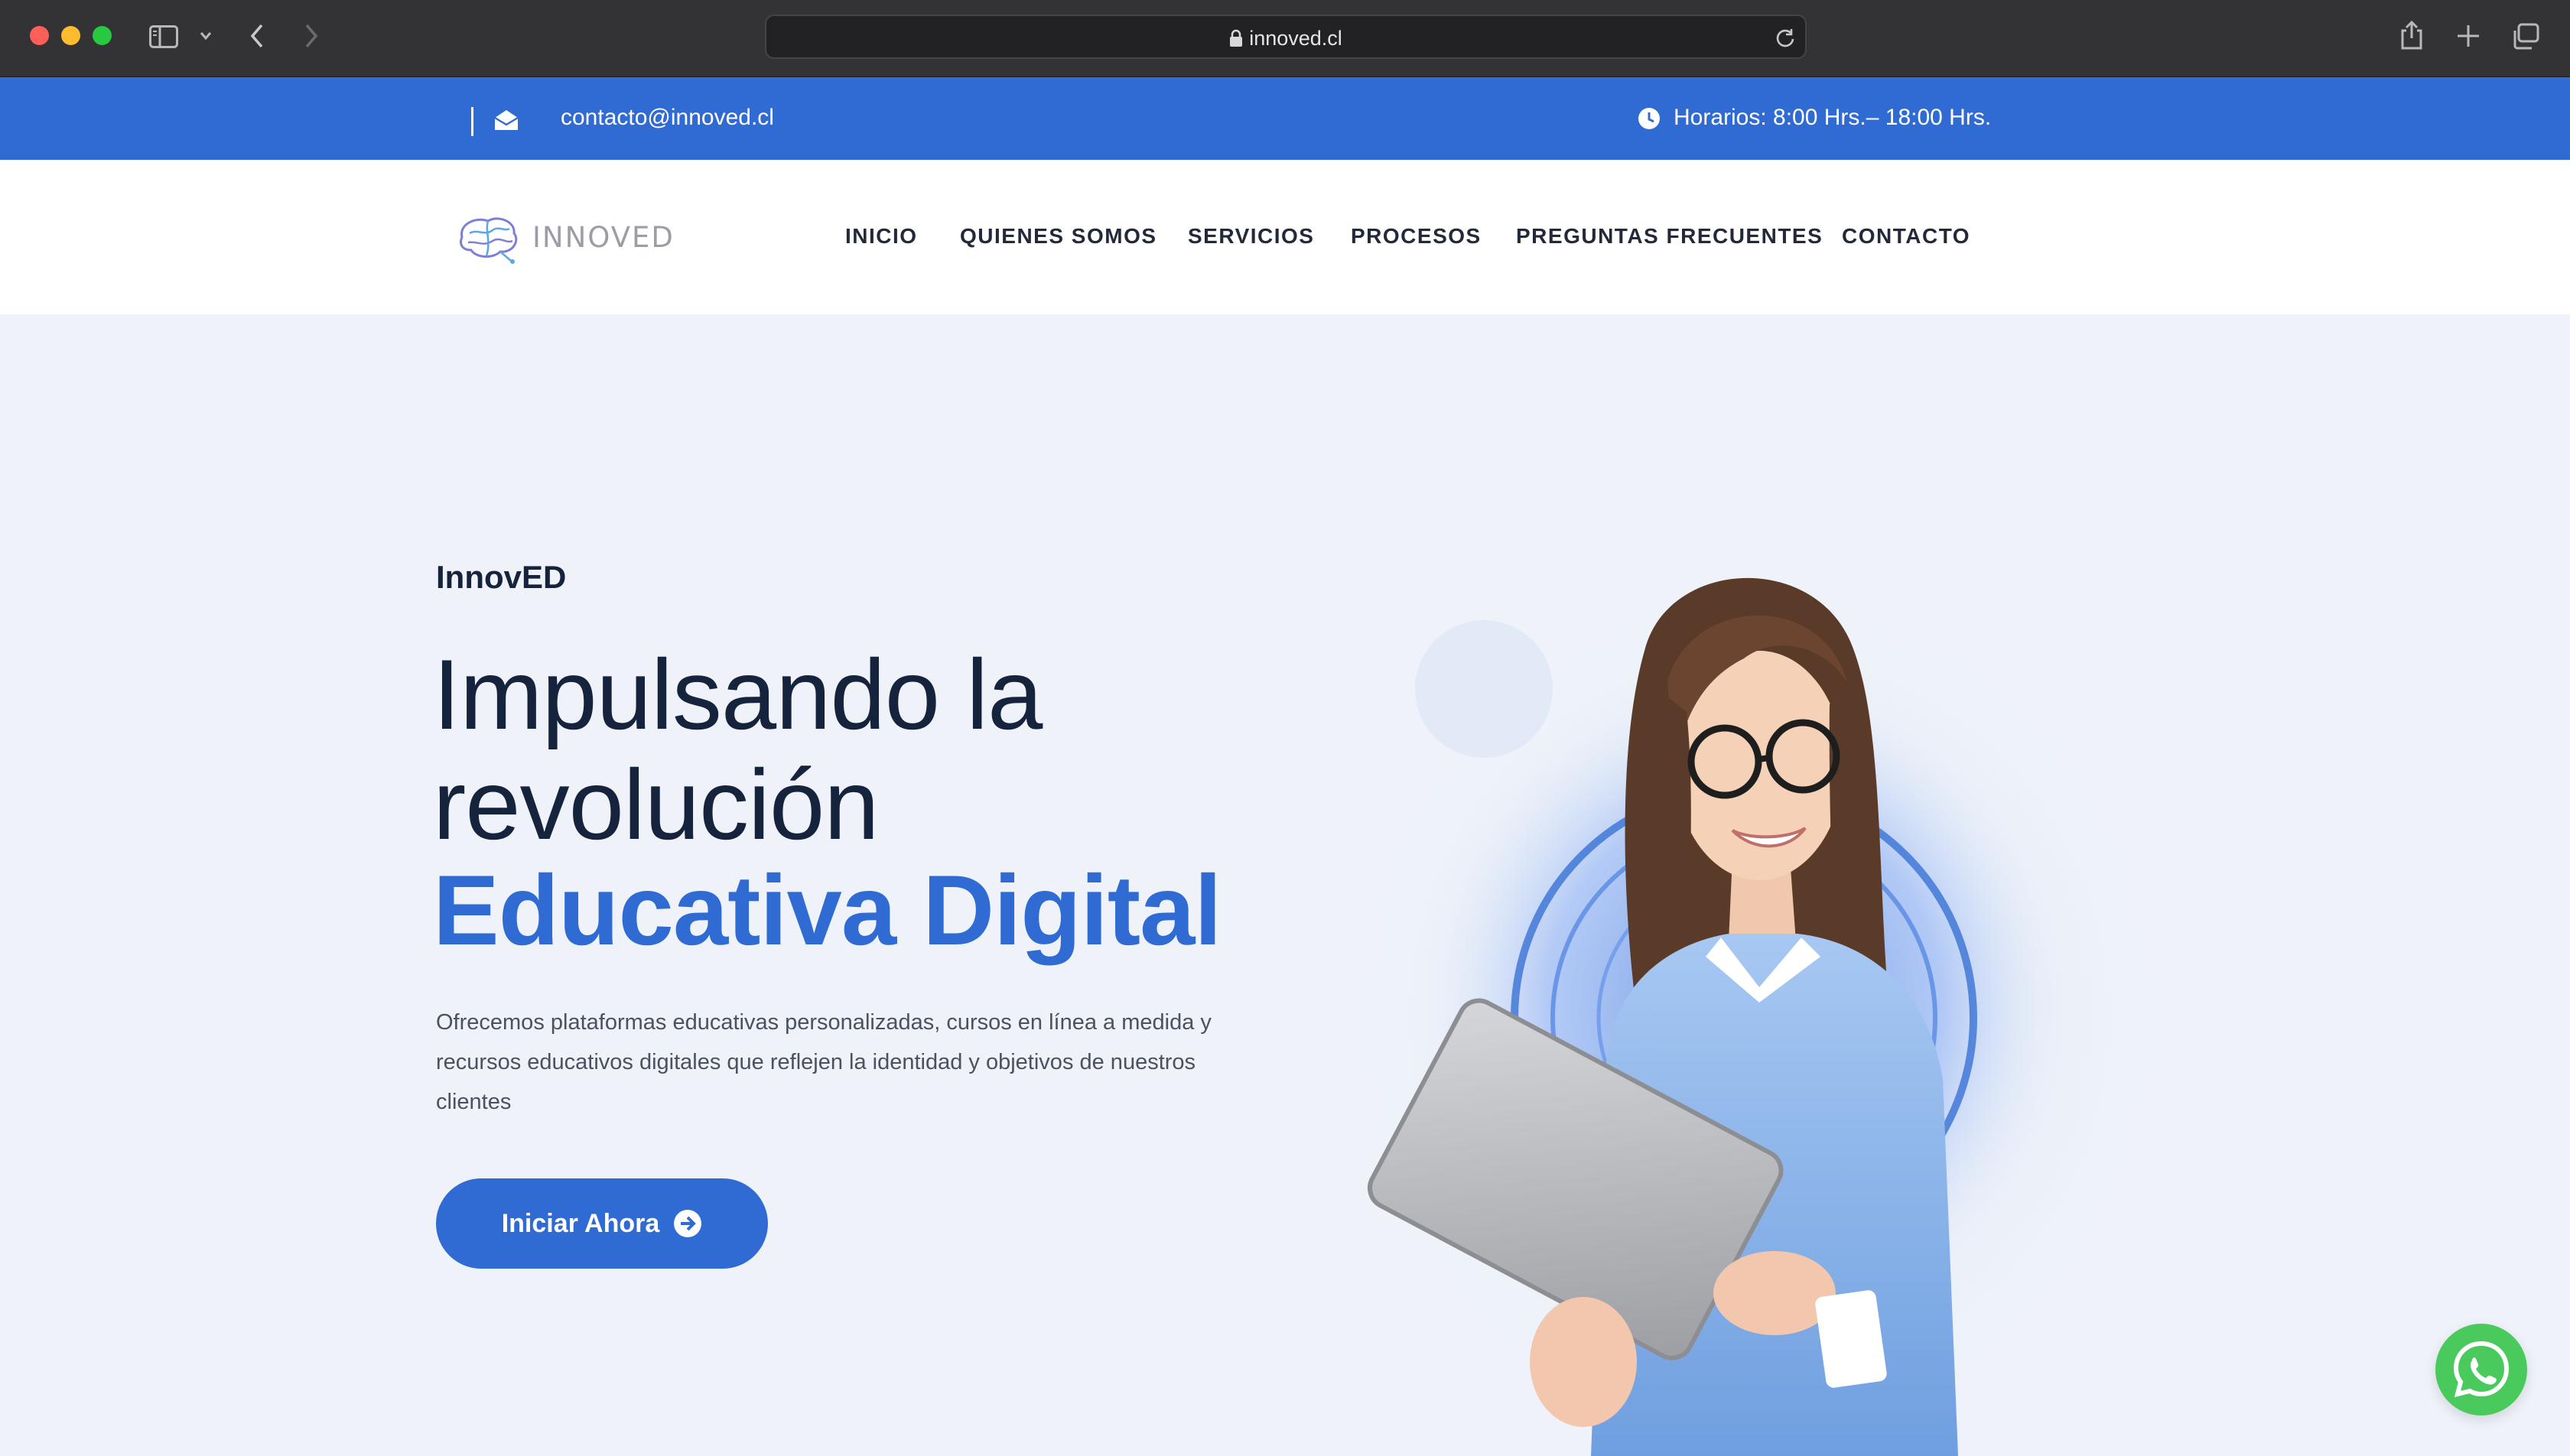  I want to click on topbar-hours: Horarios: 8:00 Hrs.– 18:00 Hrs., so click(1833, 117).